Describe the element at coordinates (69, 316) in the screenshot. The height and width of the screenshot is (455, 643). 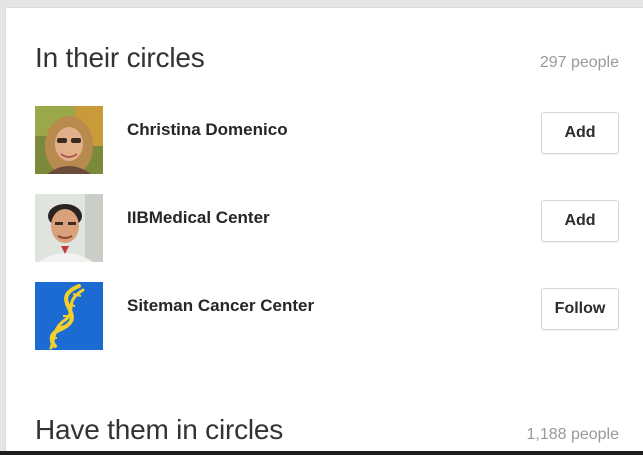
I see `dna-logo-icon` at that location.